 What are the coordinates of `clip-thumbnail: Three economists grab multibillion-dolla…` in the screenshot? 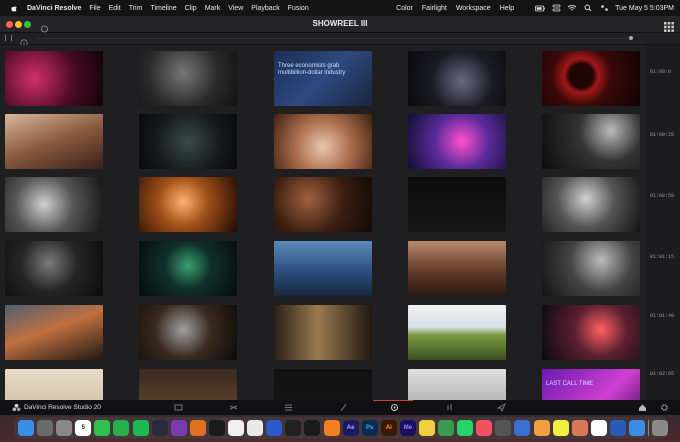 It's located at (323, 78).